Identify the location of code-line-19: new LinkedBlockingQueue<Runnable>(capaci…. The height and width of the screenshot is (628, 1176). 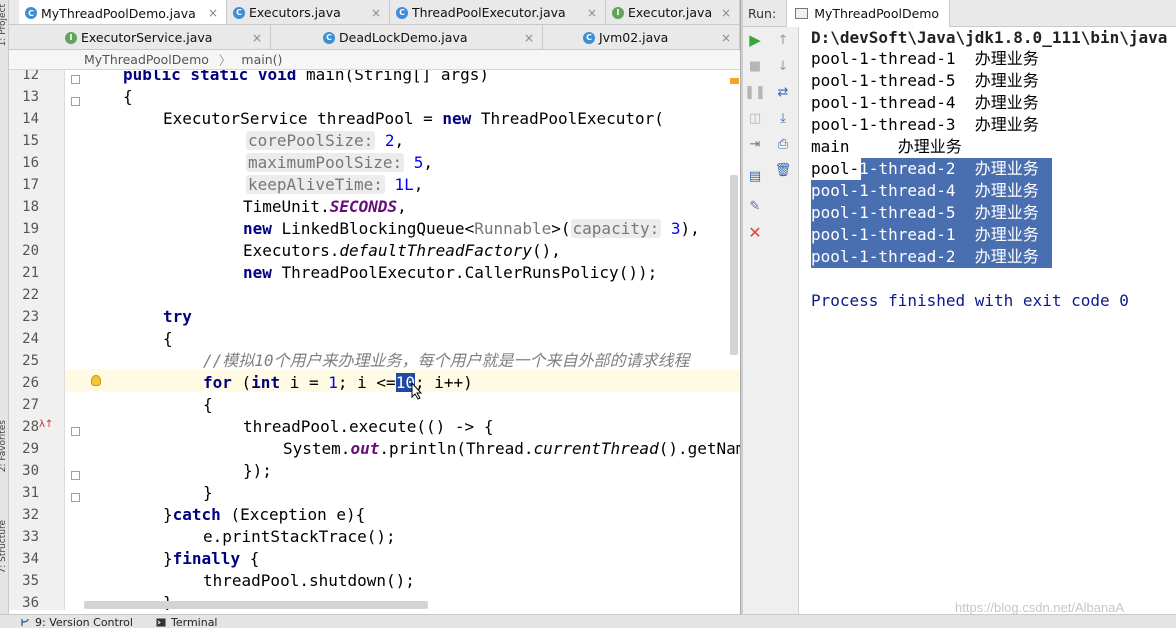
(471, 229).